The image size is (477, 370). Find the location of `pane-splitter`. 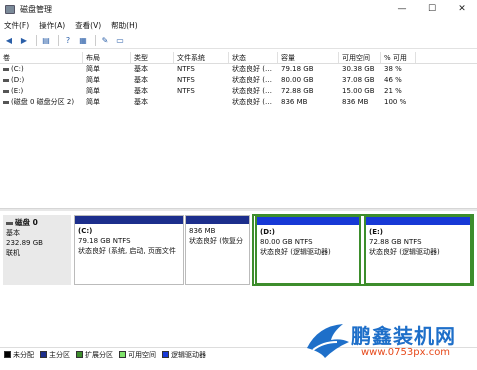

pane-splitter is located at coordinates (238, 209).